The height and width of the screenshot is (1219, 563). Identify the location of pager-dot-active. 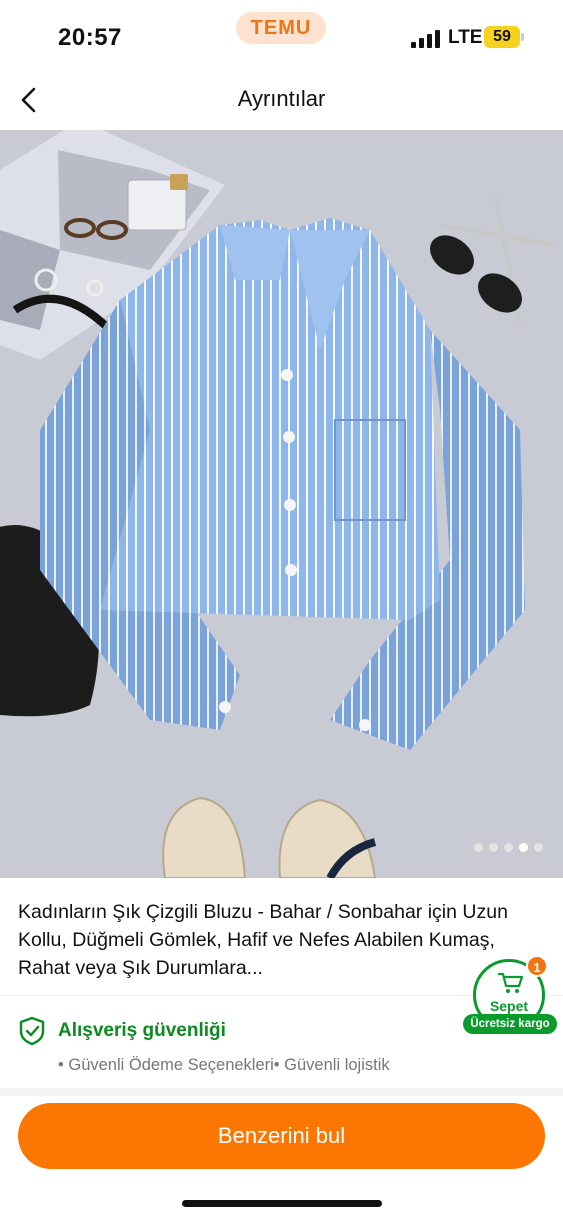
(523, 847).